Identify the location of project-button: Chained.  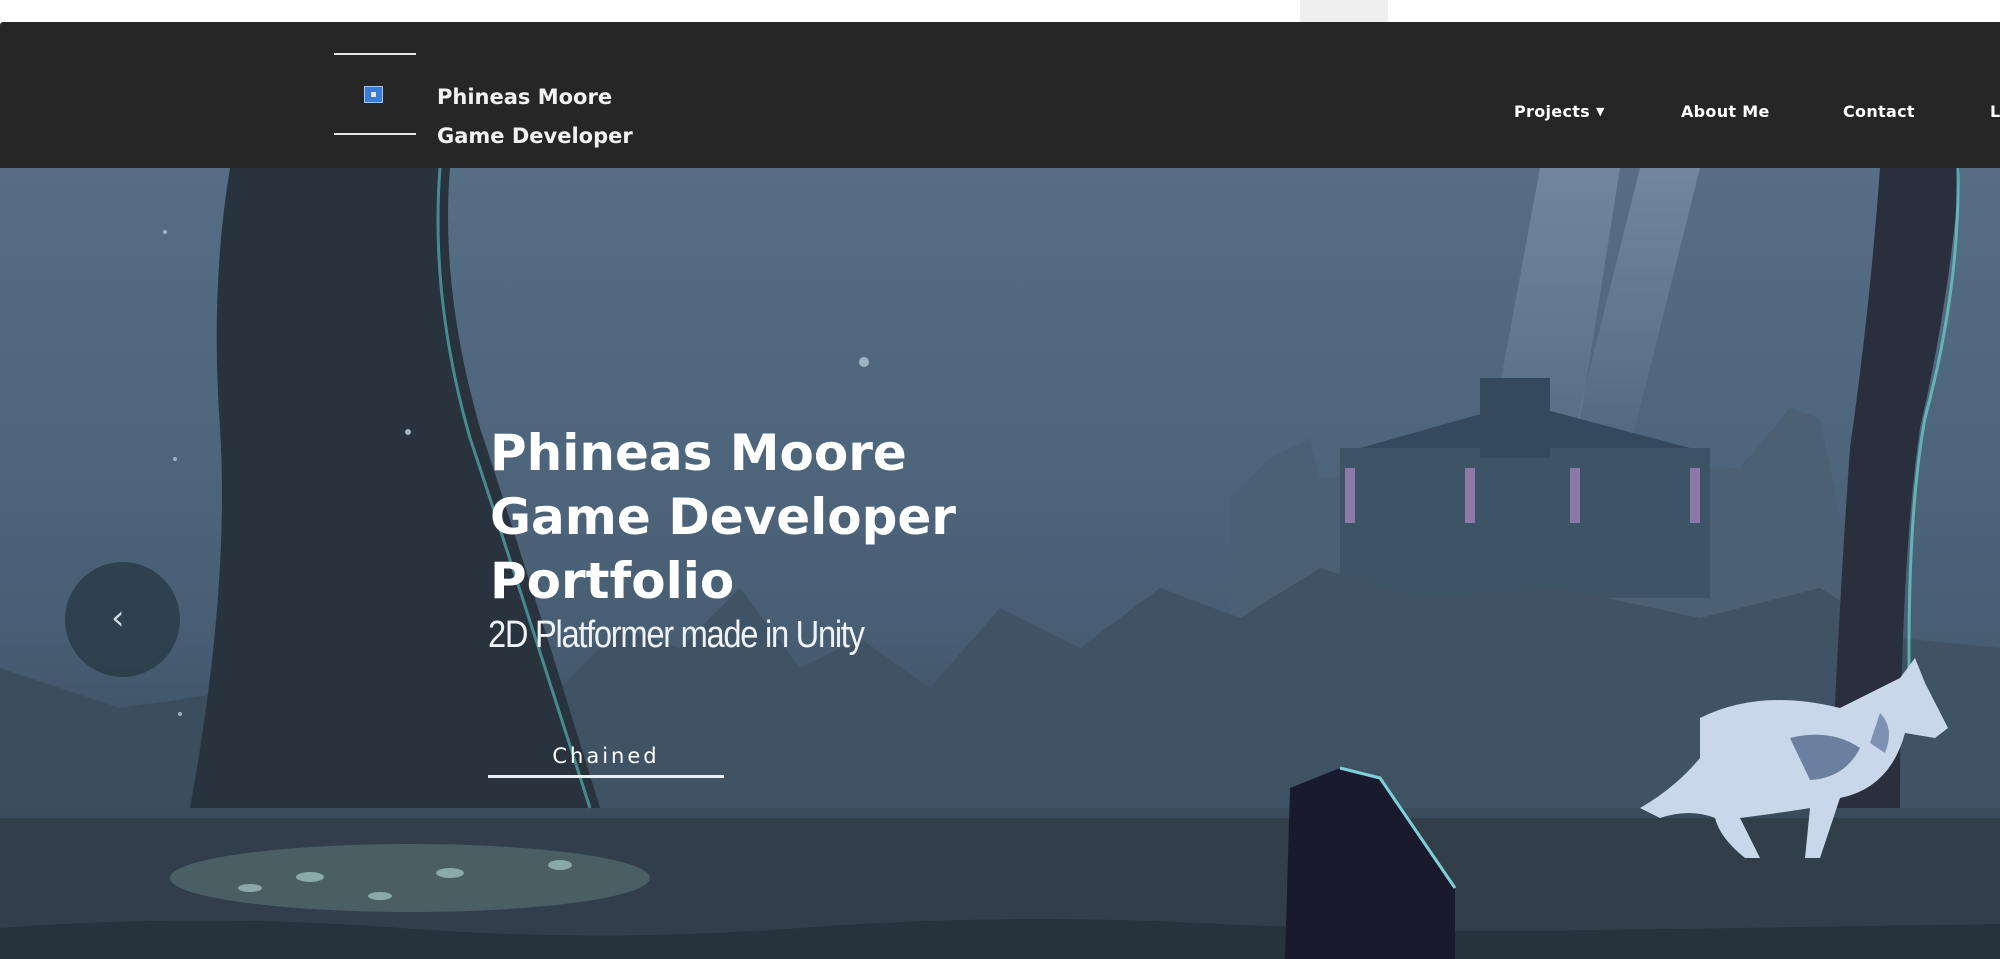
(606, 756).